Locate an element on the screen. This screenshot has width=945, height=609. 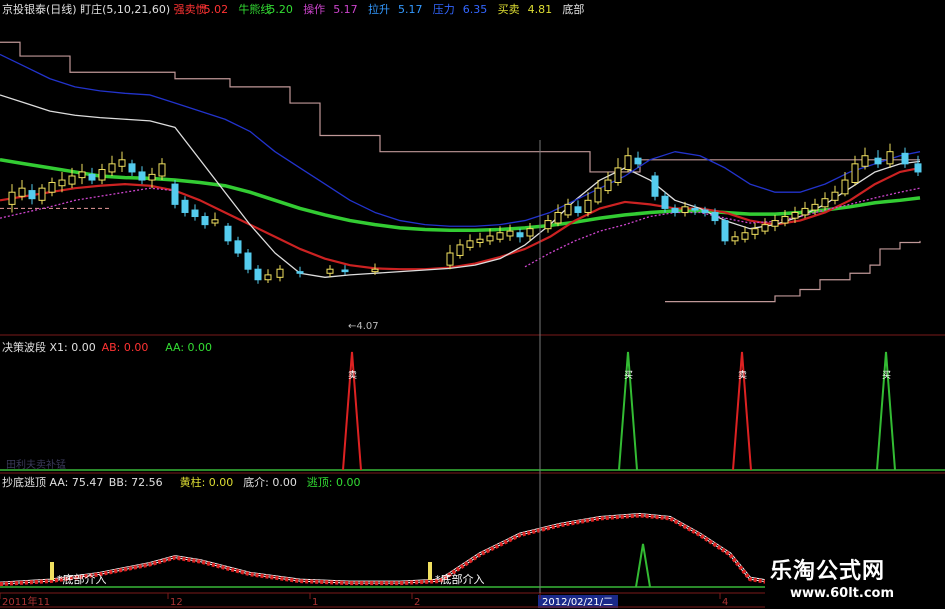
header-label: 底部 is located at coordinates (573, 9).